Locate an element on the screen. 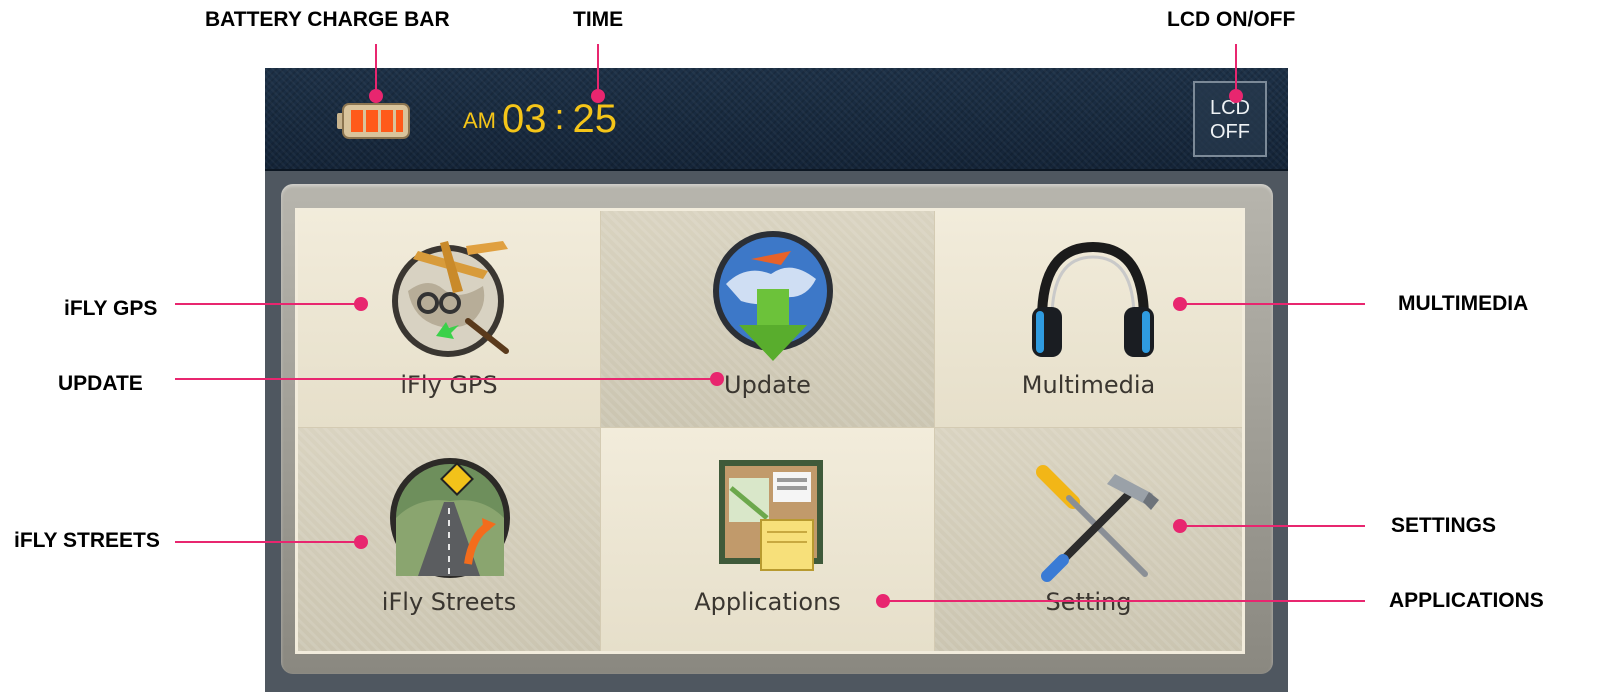 This screenshot has width=1599, height=692. tile-label-setting: Setting is located at coordinates (1088, 602).